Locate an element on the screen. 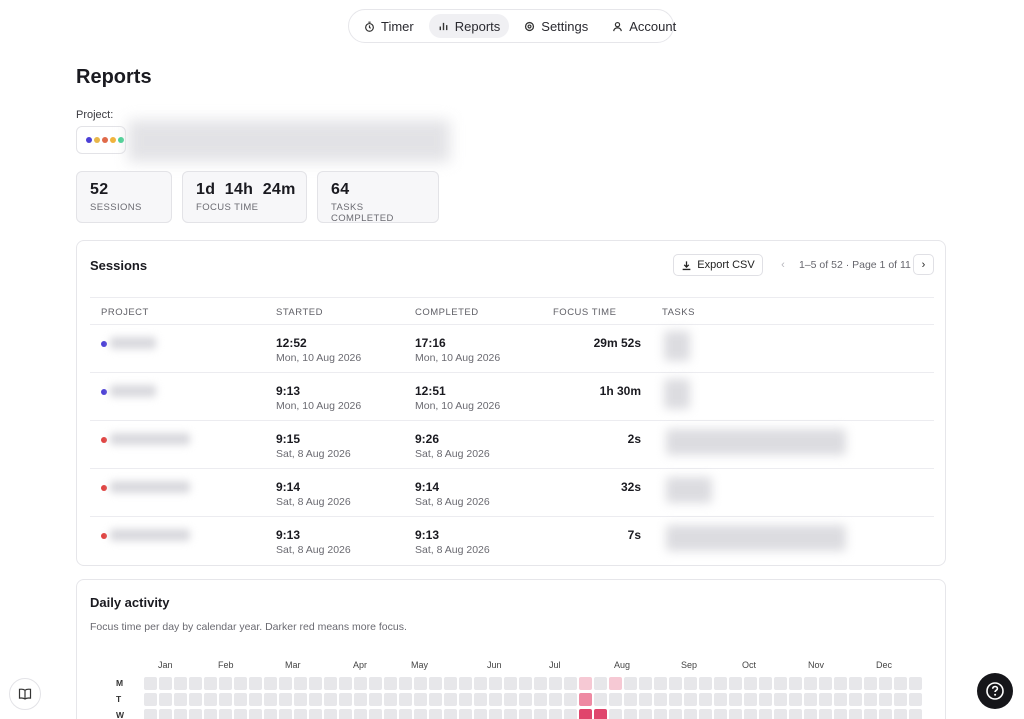 The width and height of the screenshot is (1024, 719). pager-prev-button: ‹ is located at coordinates (783, 265).